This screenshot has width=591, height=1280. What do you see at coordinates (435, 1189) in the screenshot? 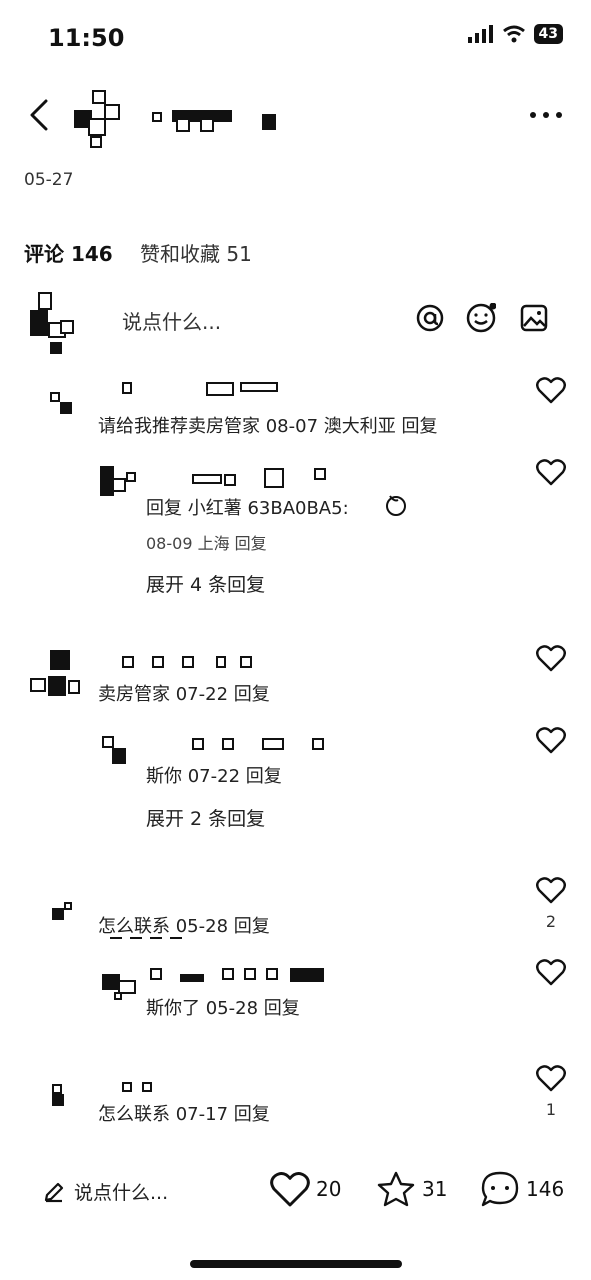
I see `favorite-count: 31` at bounding box center [435, 1189].